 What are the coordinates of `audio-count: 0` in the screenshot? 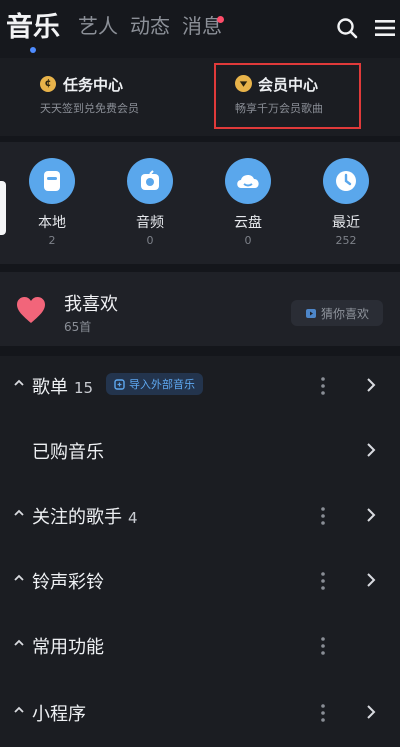 It's located at (150, 240).